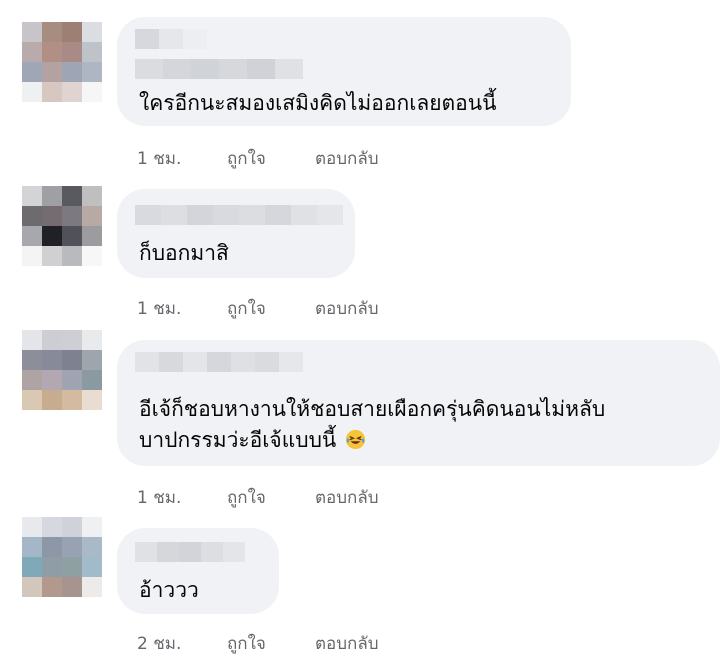  I want to click on comment-text-line: อ้าววว, so click(169, 590).